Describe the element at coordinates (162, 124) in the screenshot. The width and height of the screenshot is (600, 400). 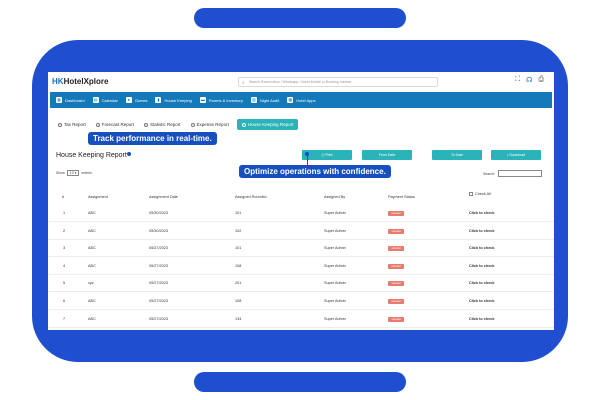
I see `tab-statistic-report: Statistic Report` at that location.